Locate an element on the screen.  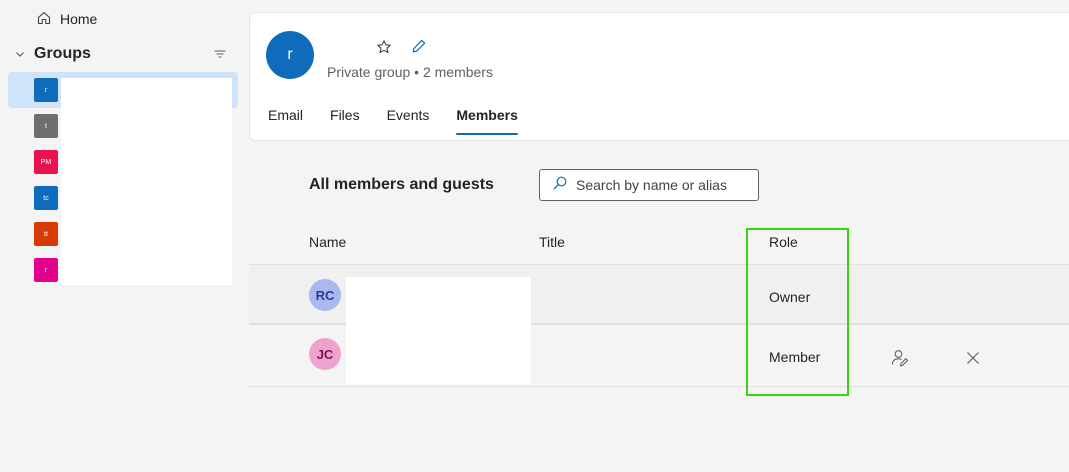
tab-files: Files is located at coordinates (345, 120).